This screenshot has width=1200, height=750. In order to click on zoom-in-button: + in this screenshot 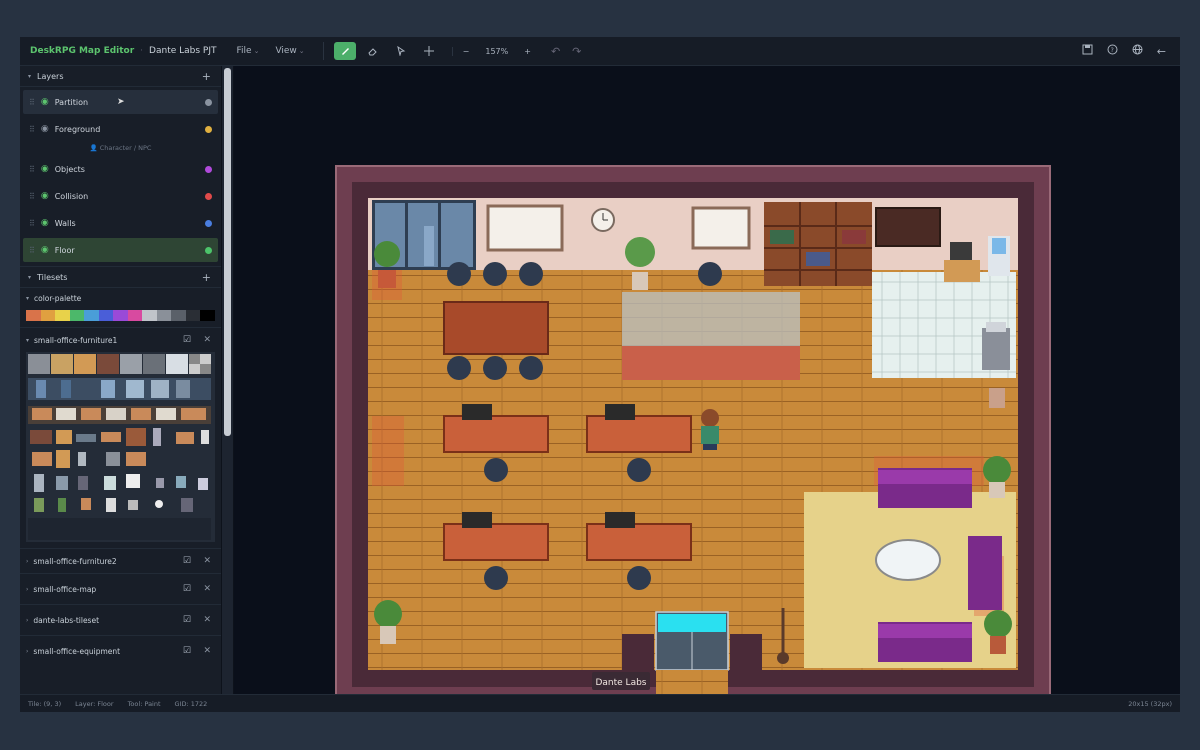, I will do `click(527, 51)`.